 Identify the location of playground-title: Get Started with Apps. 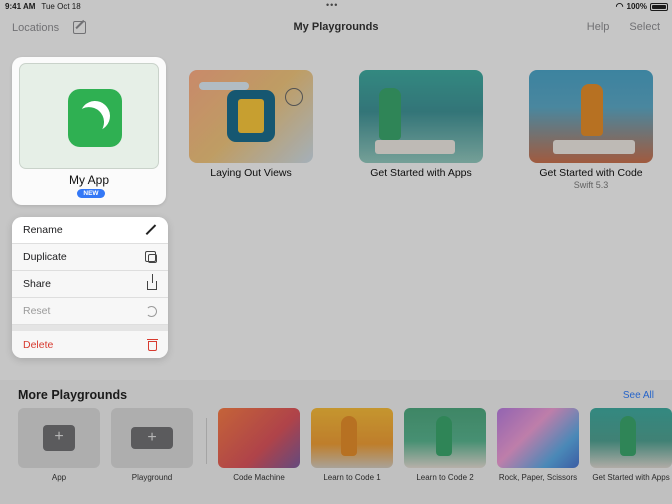
(421, 173).